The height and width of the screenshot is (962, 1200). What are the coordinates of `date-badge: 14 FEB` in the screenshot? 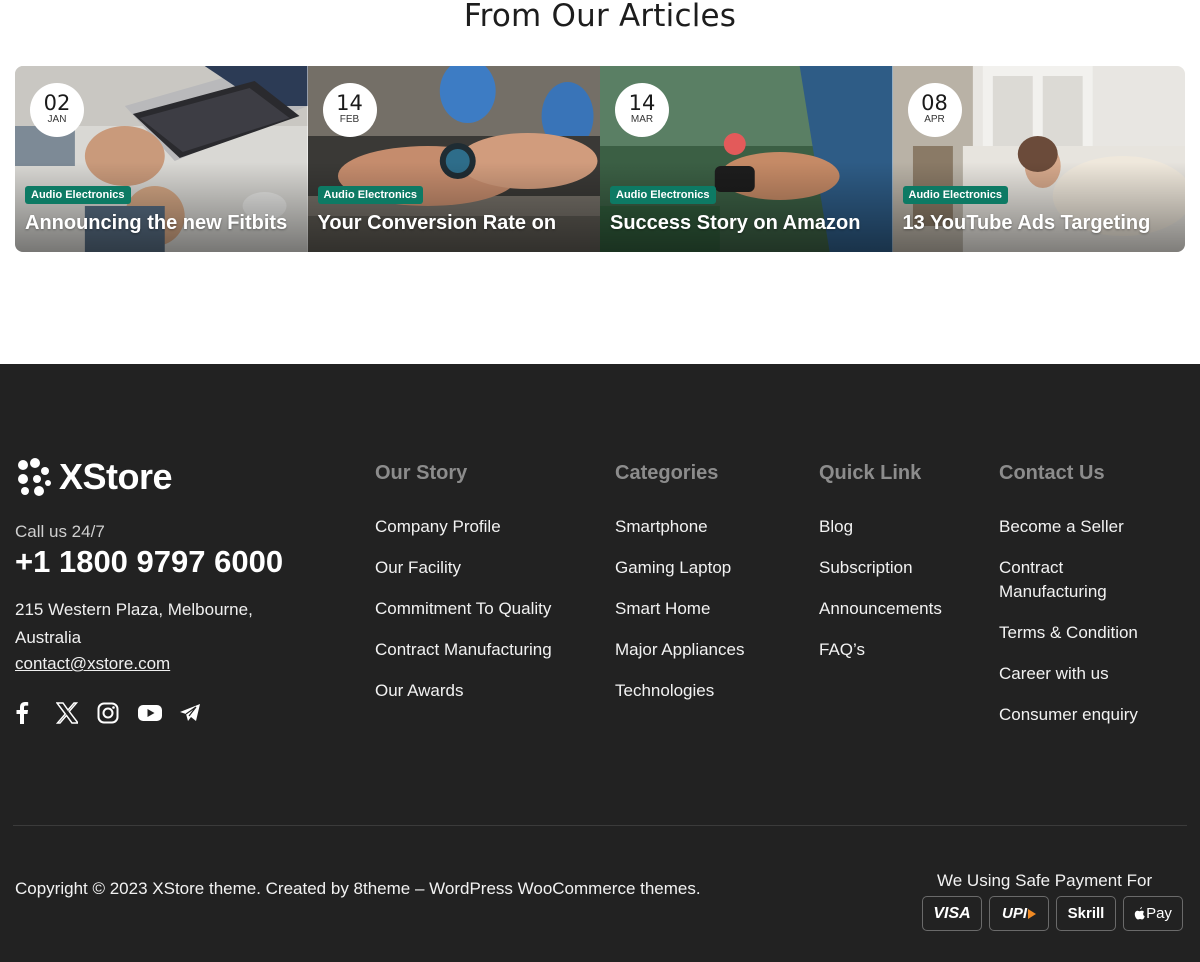 It's located at (349, 110).